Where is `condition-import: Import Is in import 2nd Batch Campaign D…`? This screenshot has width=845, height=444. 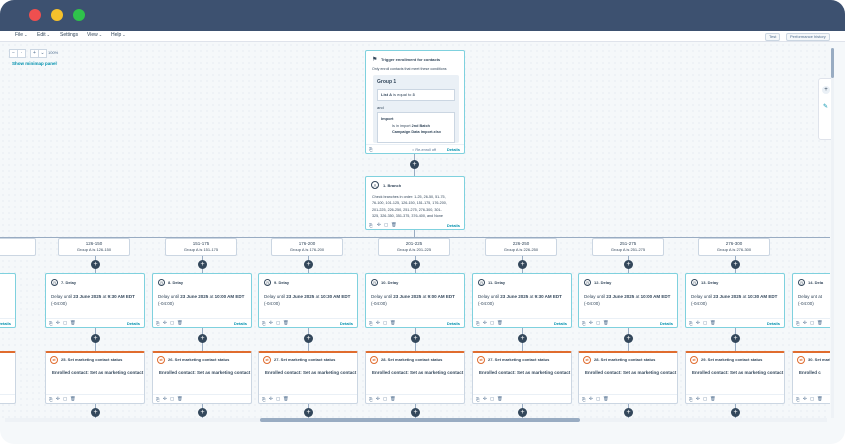
condition-import: Import Is in import 2nd Batch Campaign D… is located at coordinates (416, 127).